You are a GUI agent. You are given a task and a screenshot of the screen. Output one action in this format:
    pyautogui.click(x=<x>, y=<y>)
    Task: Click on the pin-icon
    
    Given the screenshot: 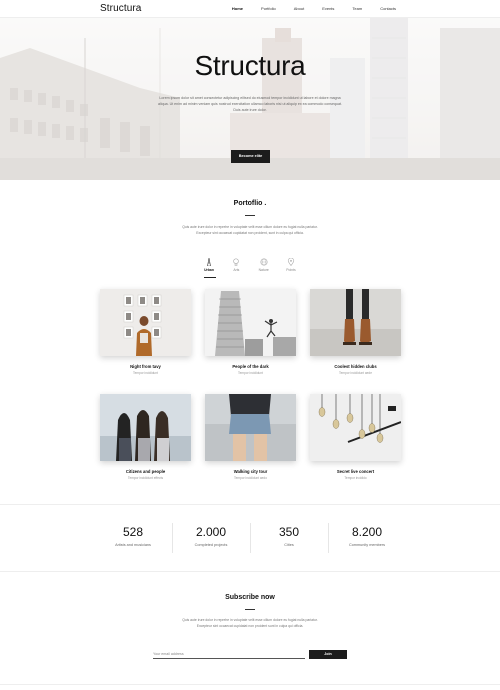 What is the action you would take?
    pyautogui.click(x=291, y=262)
    